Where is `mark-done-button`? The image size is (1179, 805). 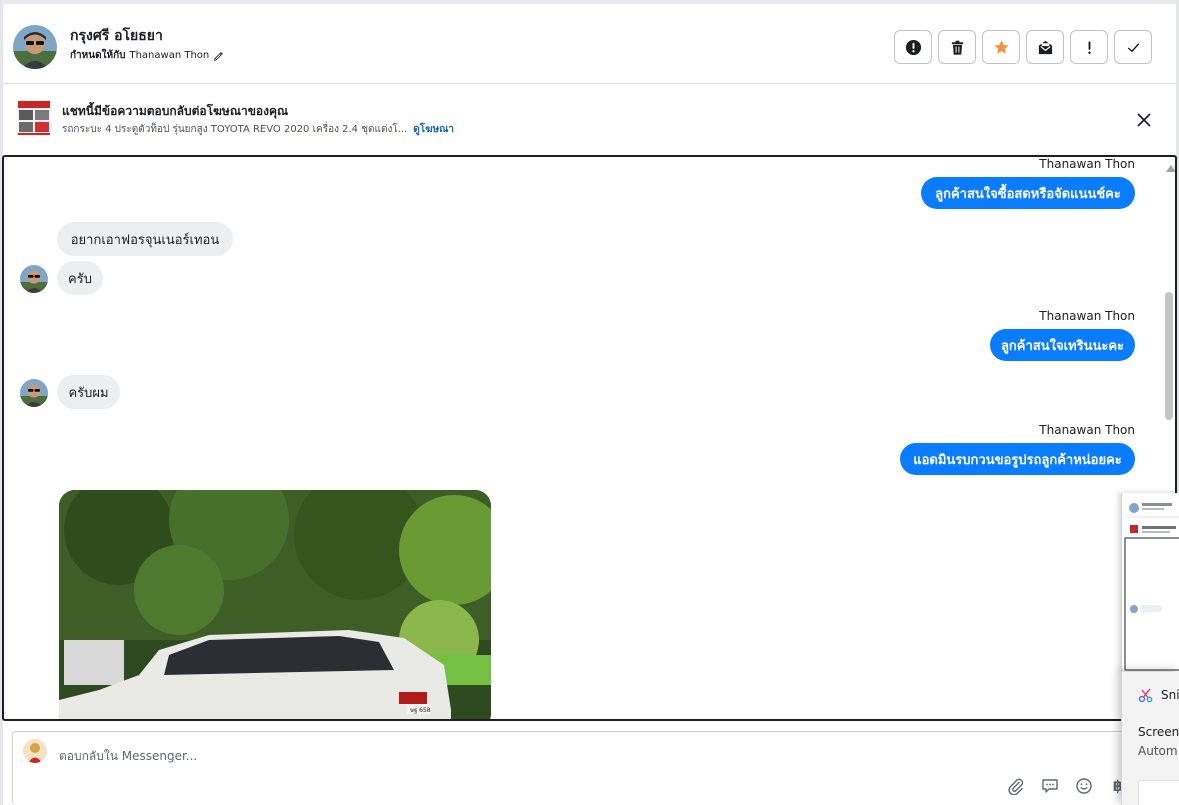 mark-done-button is located at coordinates (1133, 47).